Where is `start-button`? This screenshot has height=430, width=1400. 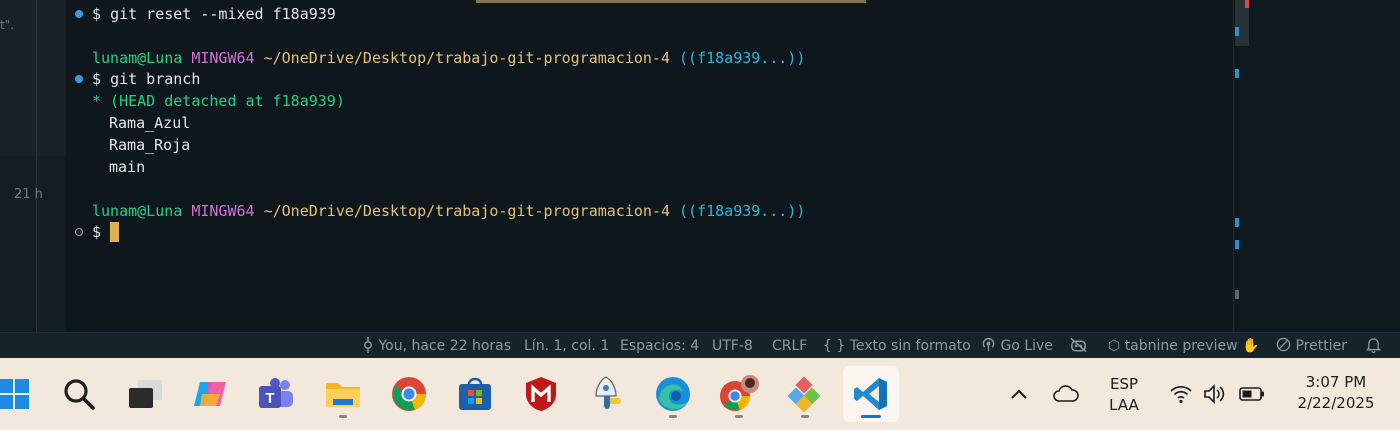
start-button is located at coordinates (21, 394).